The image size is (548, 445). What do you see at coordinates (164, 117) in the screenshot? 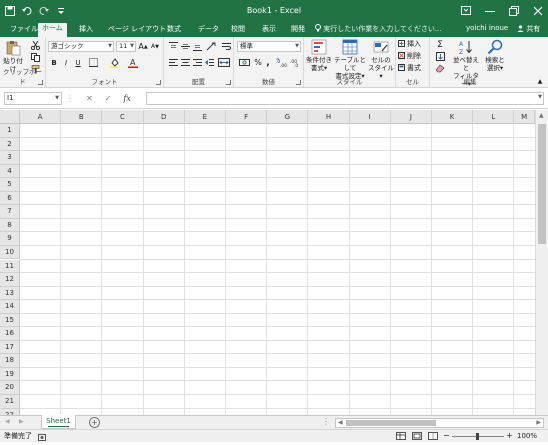
I see `column-header: D` at bounding box center [164, 117].